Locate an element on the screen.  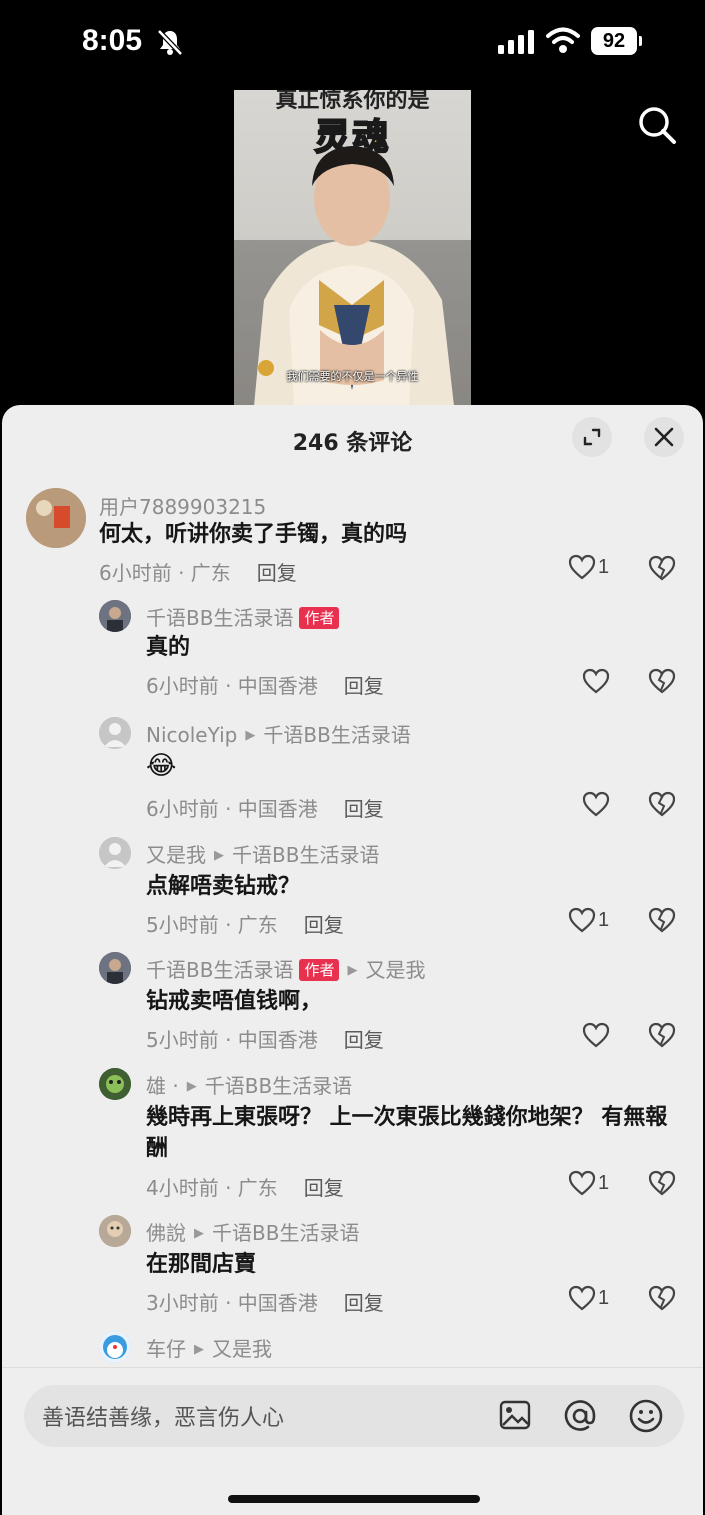
comment-meta: 6小时前 · 中国香港 回复 is located at coordinates (265, 807).